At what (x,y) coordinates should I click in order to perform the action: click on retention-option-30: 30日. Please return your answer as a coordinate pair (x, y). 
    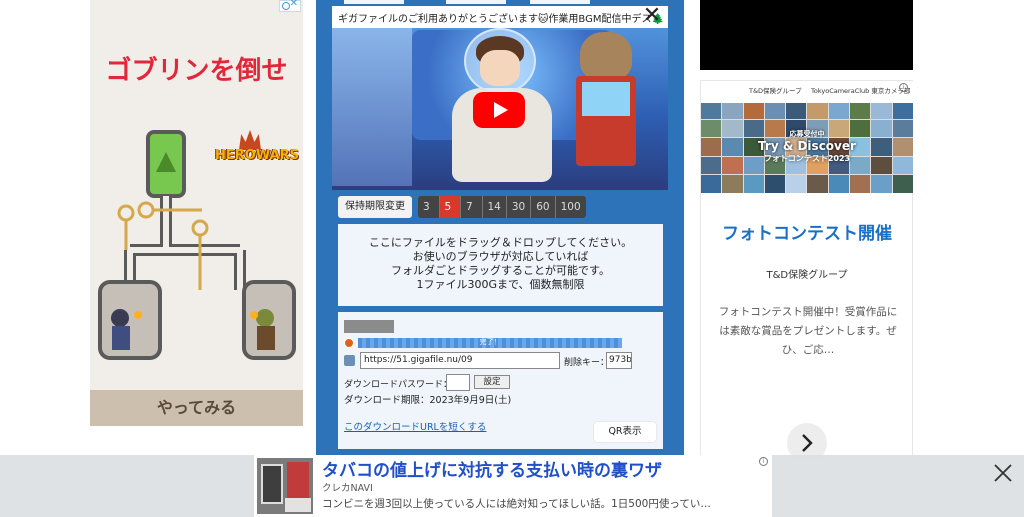
    Looking at the image, I should click on (519, 215).